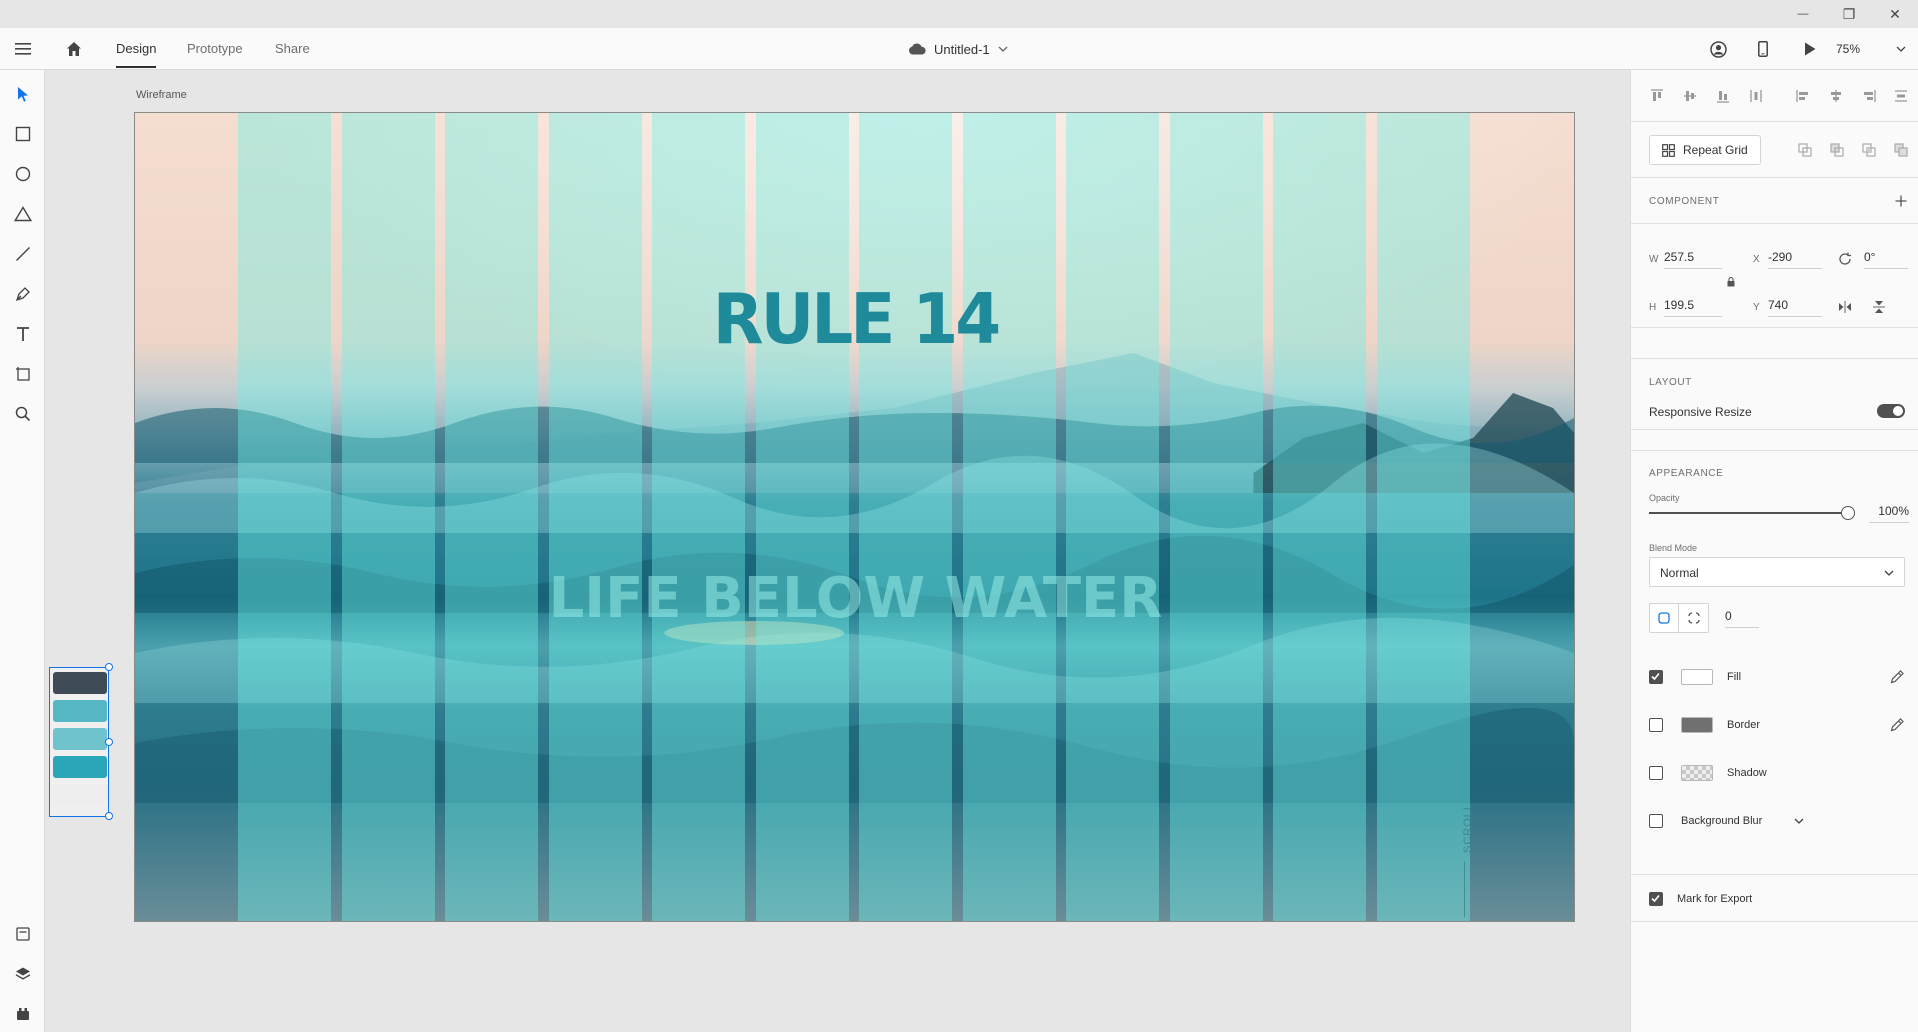  I want to click on device-preview-button, so click(1763, 49).